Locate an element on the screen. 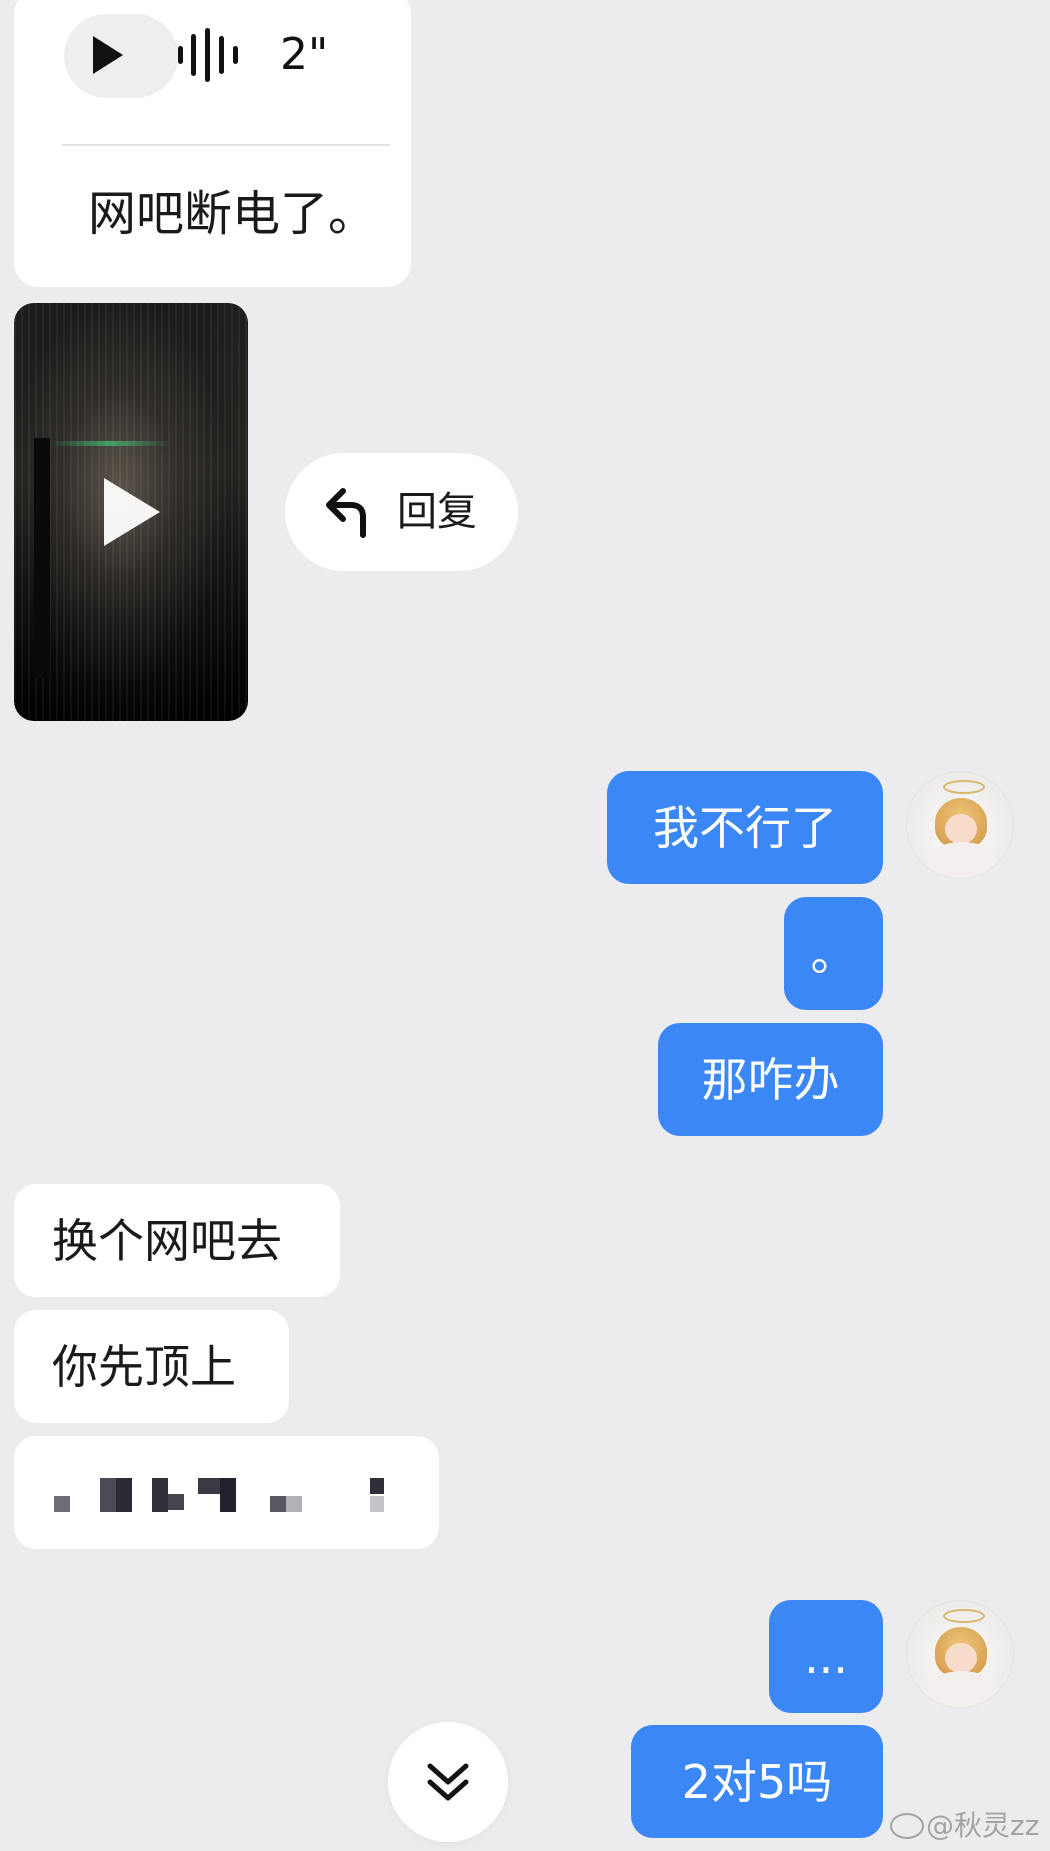 The height and width of the screenshot is (1851, 1050). sent-message: 。 is located at coordinates (833, 953).